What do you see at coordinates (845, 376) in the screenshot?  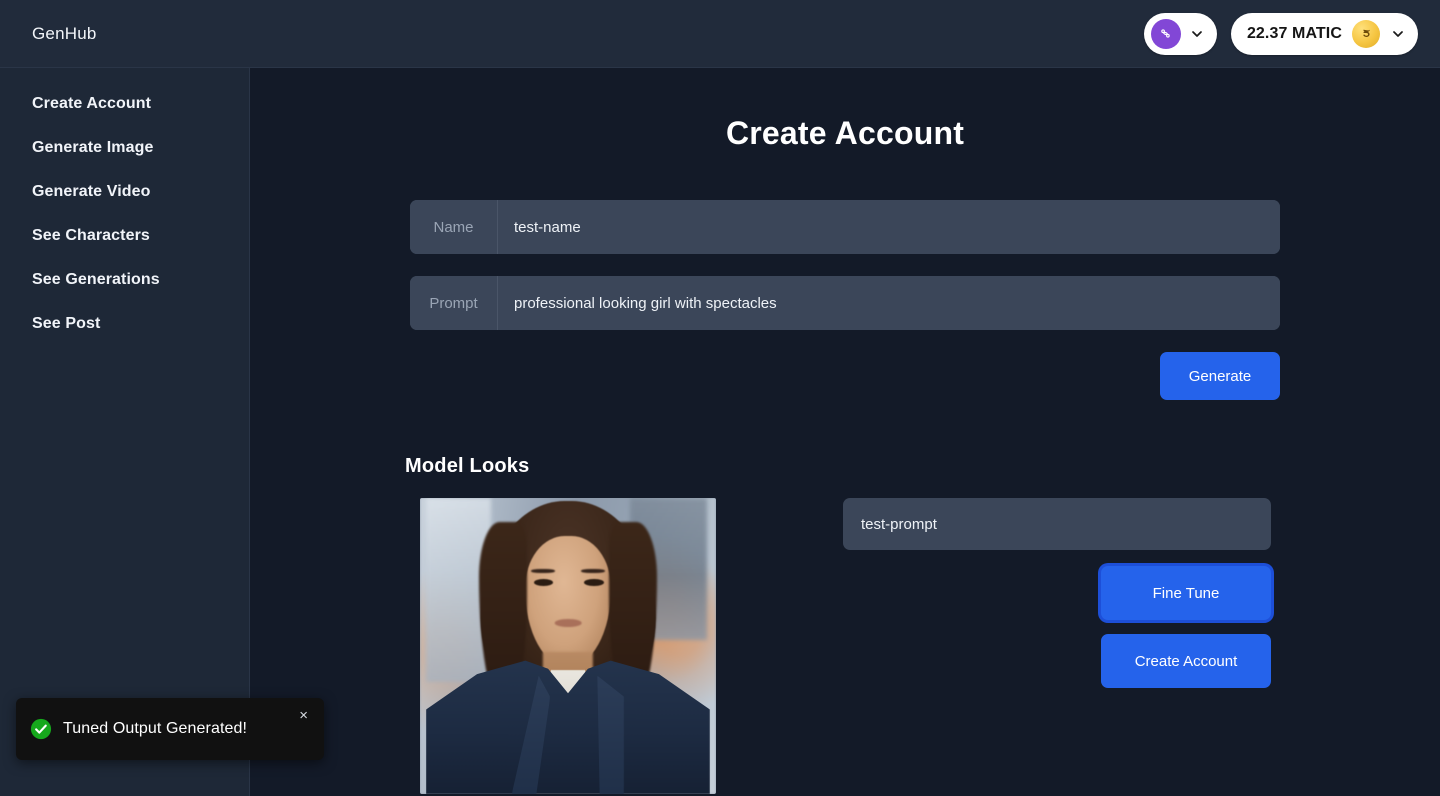 I see `generate-row: Generate` at bounding box center [845, 376].